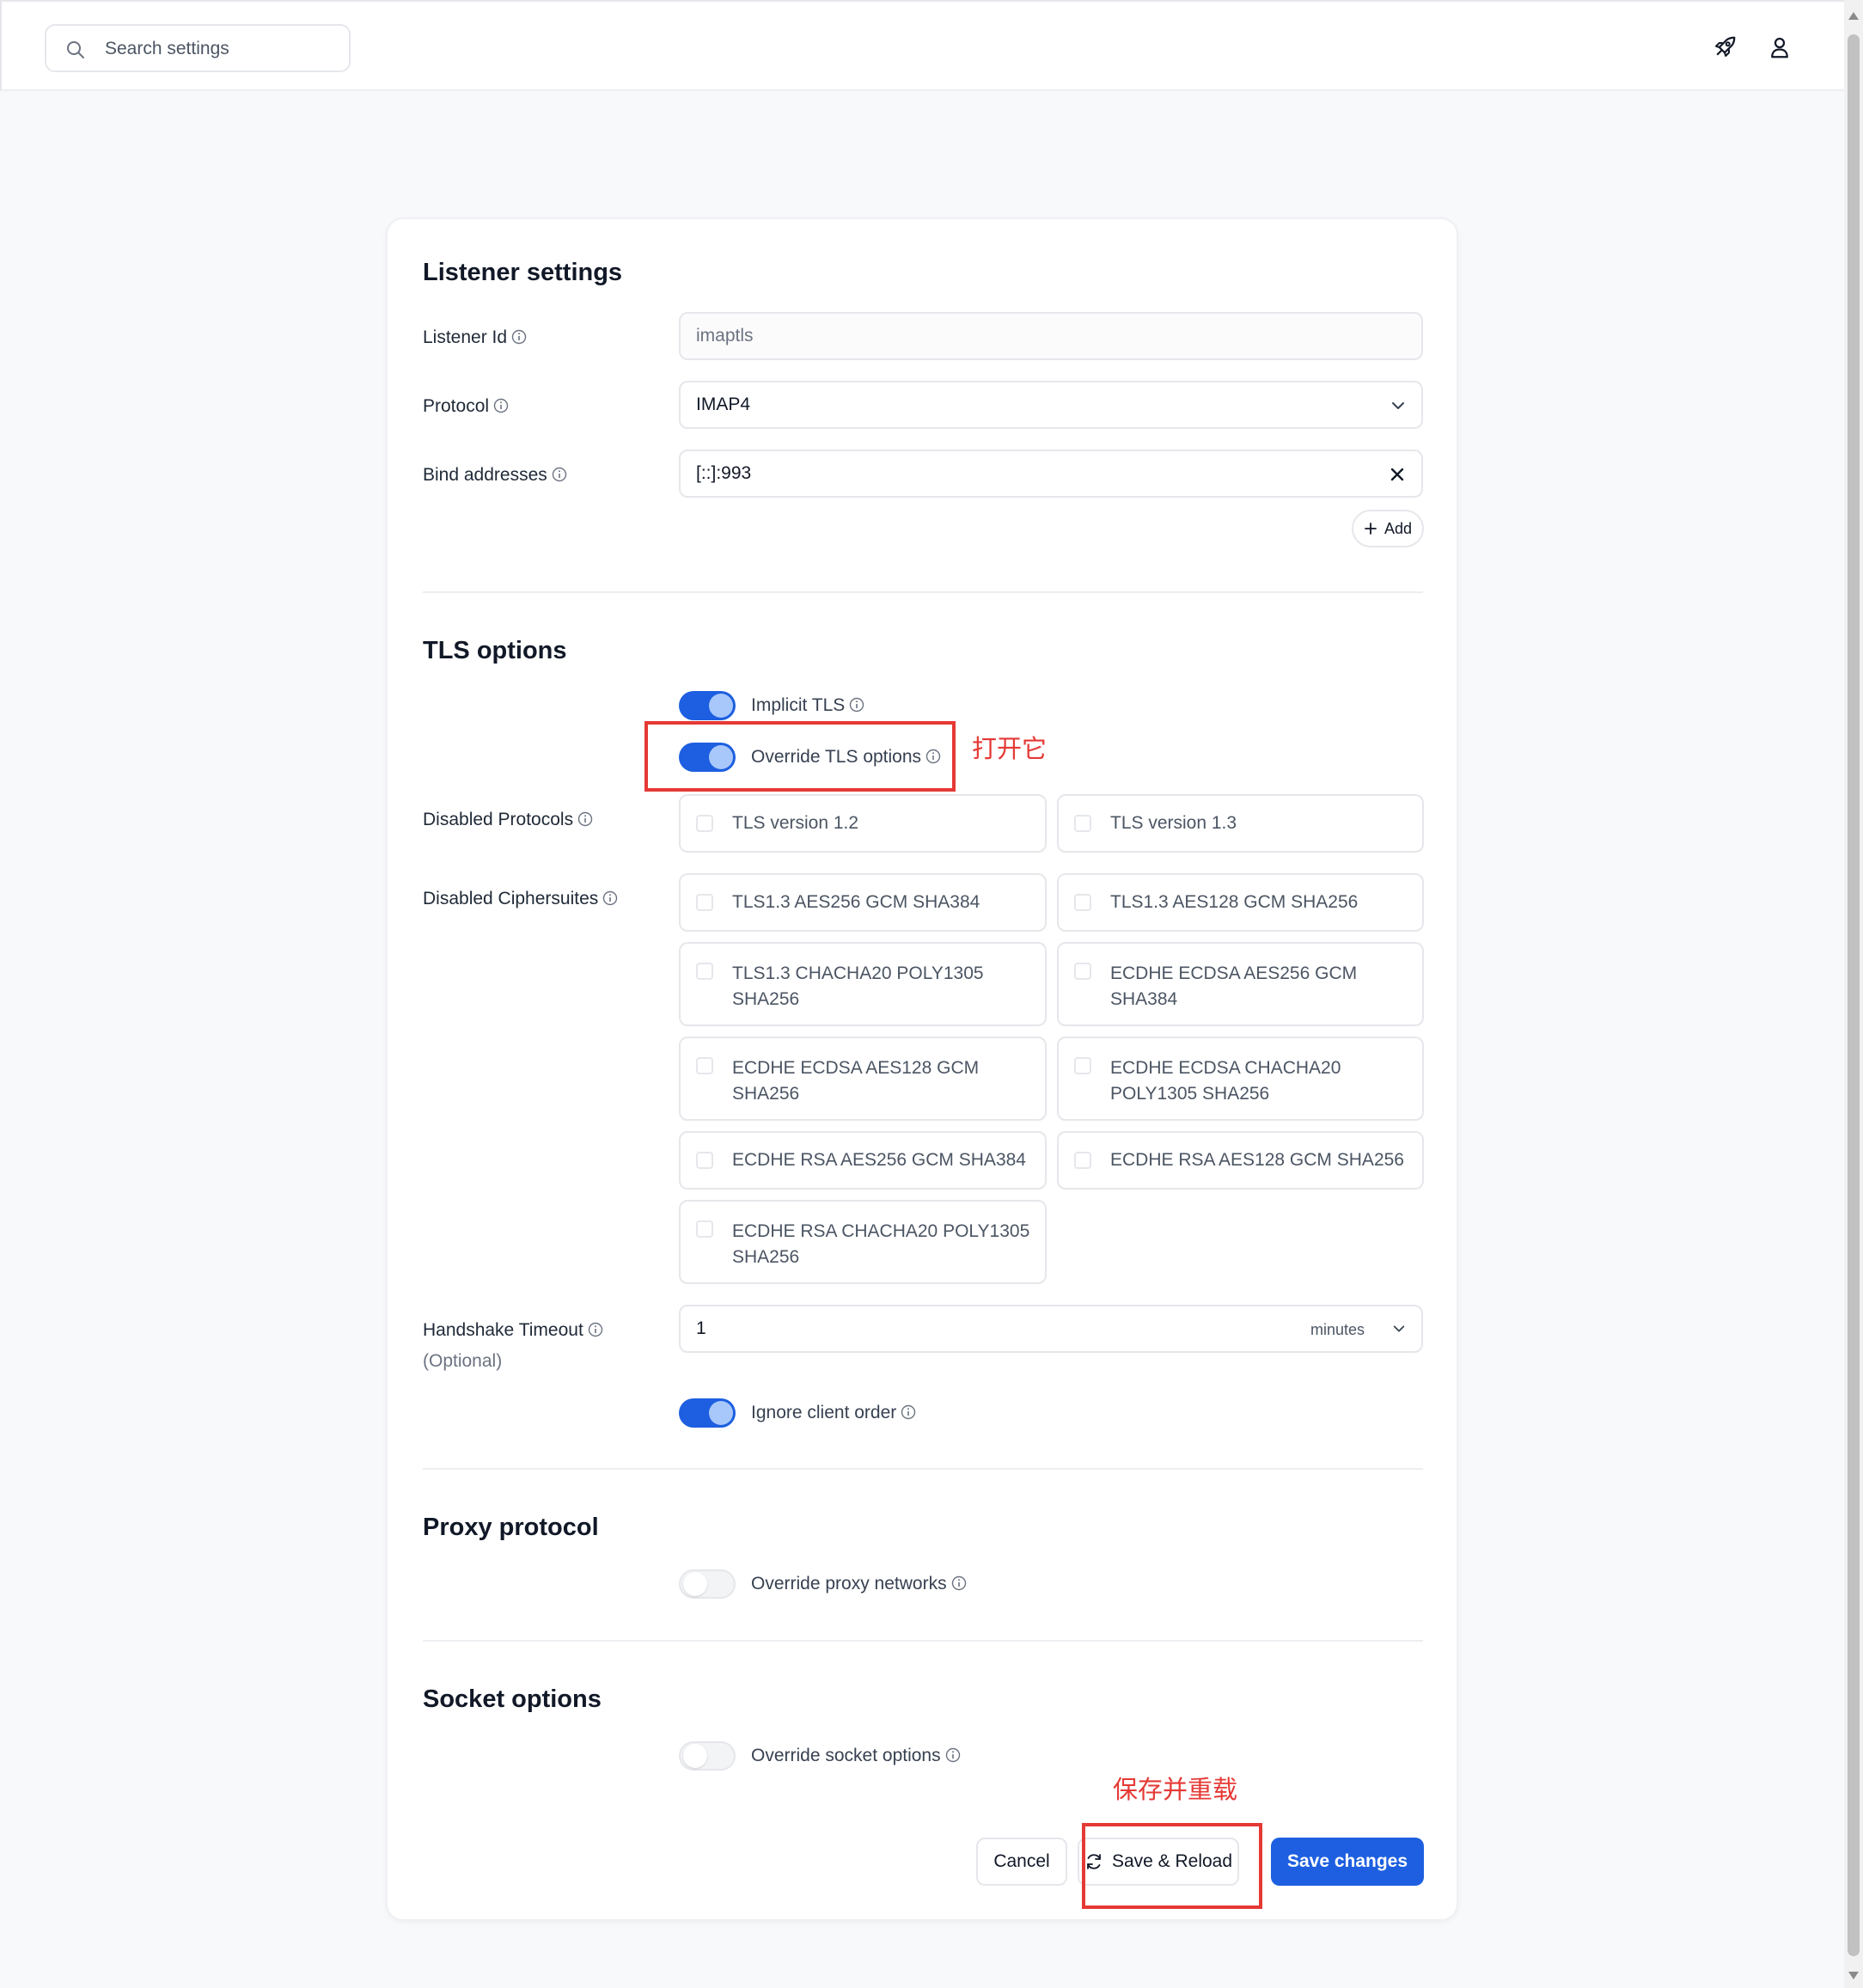 This screenshot has height=1988, width=1863. I want to click on scroll-thumb, so click(1854, 995).